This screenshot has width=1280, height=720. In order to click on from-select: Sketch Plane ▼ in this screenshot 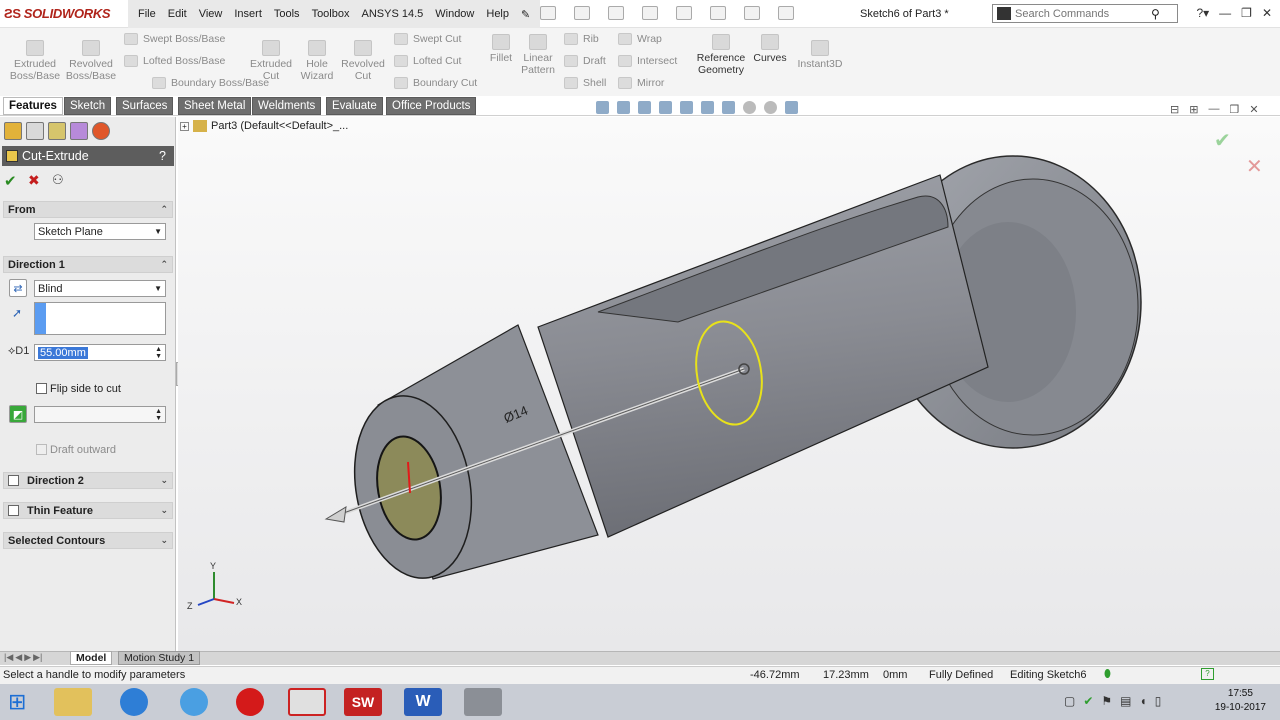, I will do `click(100, 231)`.